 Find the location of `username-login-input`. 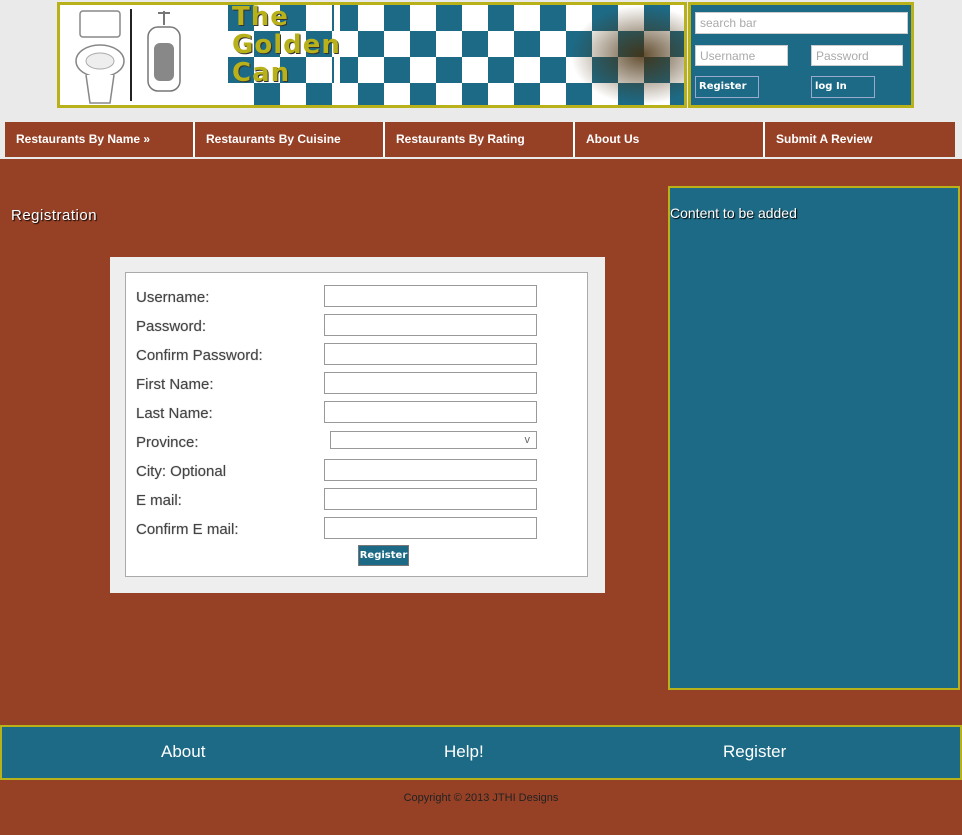

username-login-input is located at coordinates (741, 55).